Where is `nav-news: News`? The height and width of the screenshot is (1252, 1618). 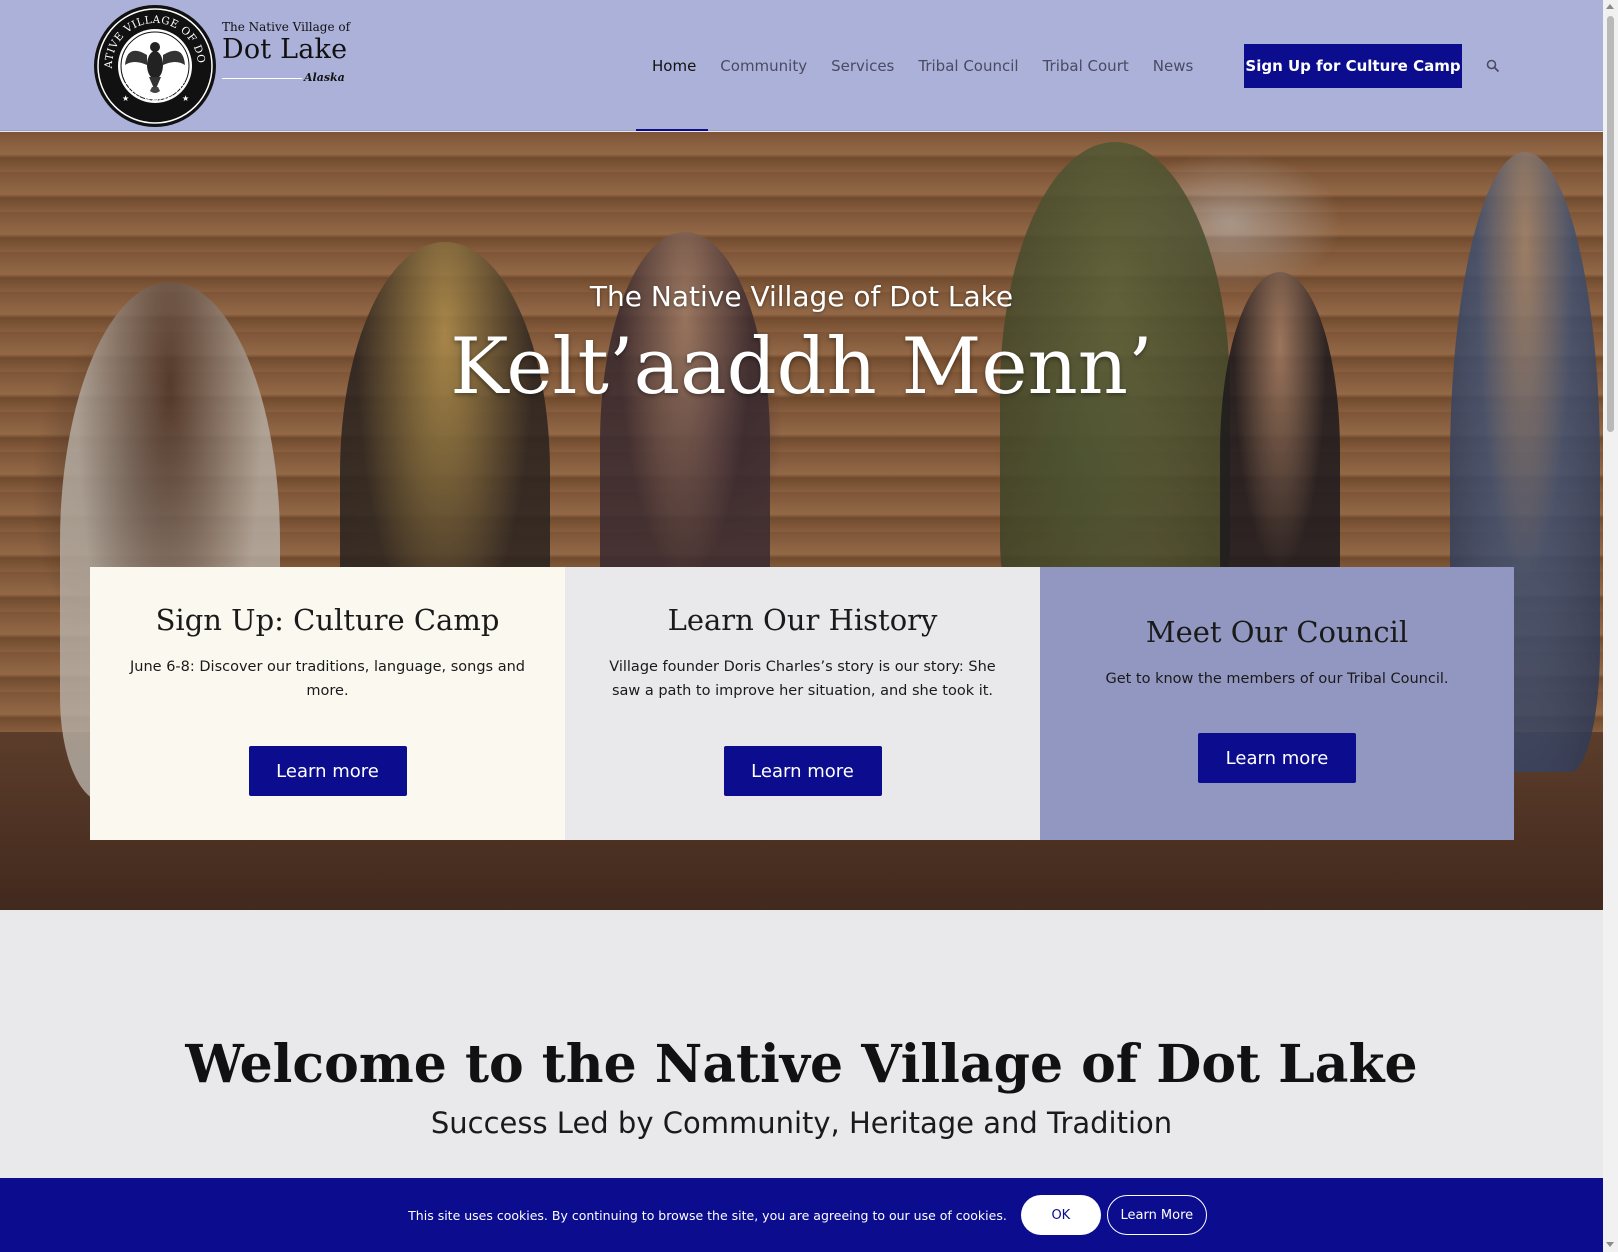 nav-news: News is located at coordinates (1173, 66).